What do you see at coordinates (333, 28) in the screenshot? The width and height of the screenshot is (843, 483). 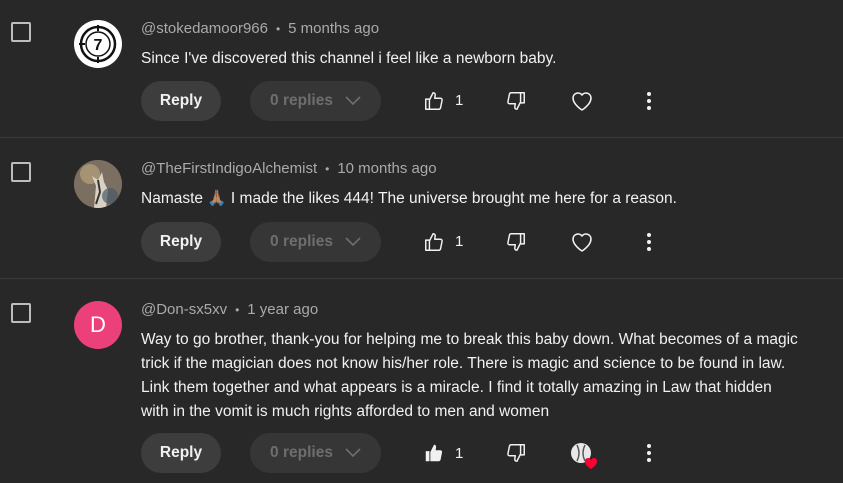 I see `timestamp: 5 months ago` at bounding box center [333, 28].